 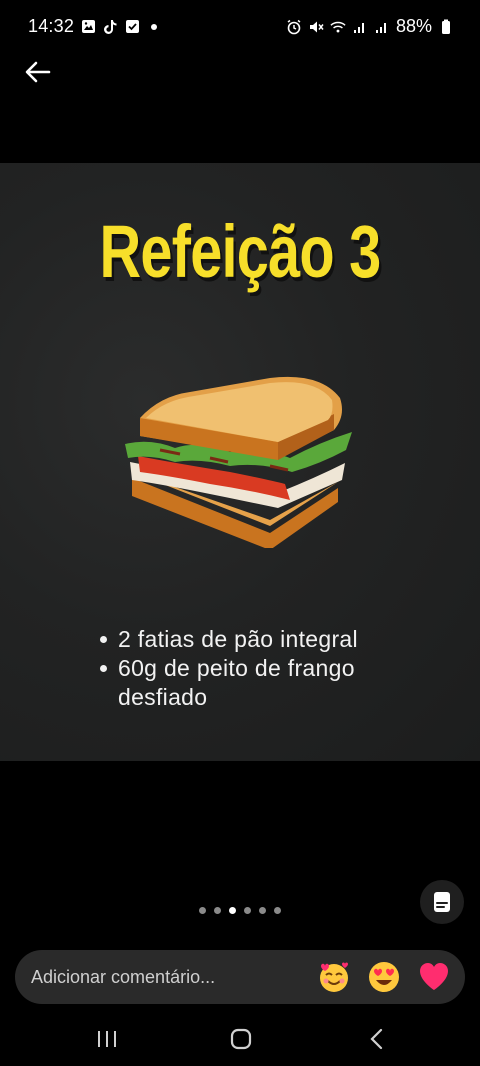 I want to click on arrow-left-icon, so click(x=38, y=72).